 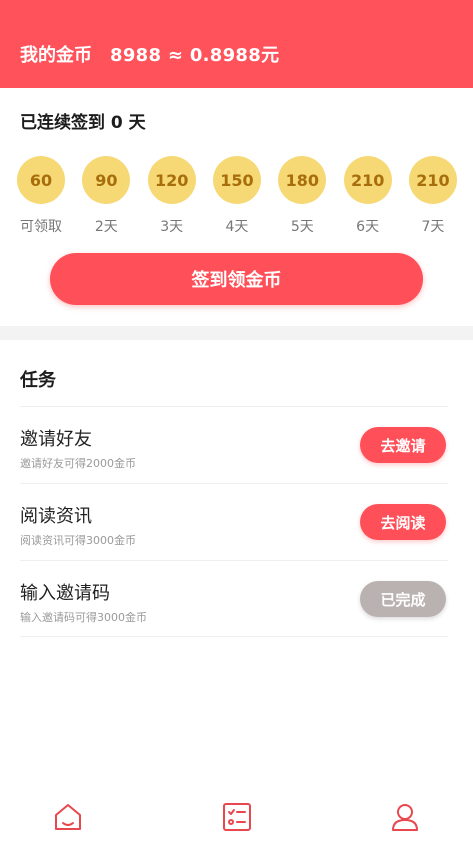 What do you see at coordinates (368, 227) in the screenshot?
I see `day-label: 6天` at bounding box center [368, 227].